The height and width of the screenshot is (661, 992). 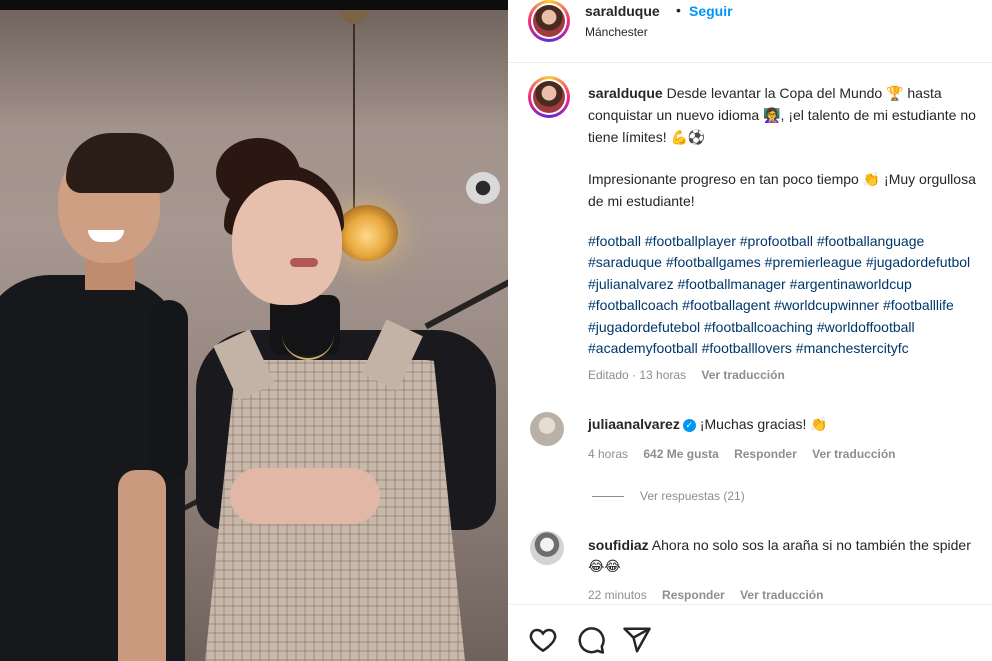 What do you see at coordinates (304, 262) in the screenshot?
I see `woman-lips` at bounding box center [304, 262].